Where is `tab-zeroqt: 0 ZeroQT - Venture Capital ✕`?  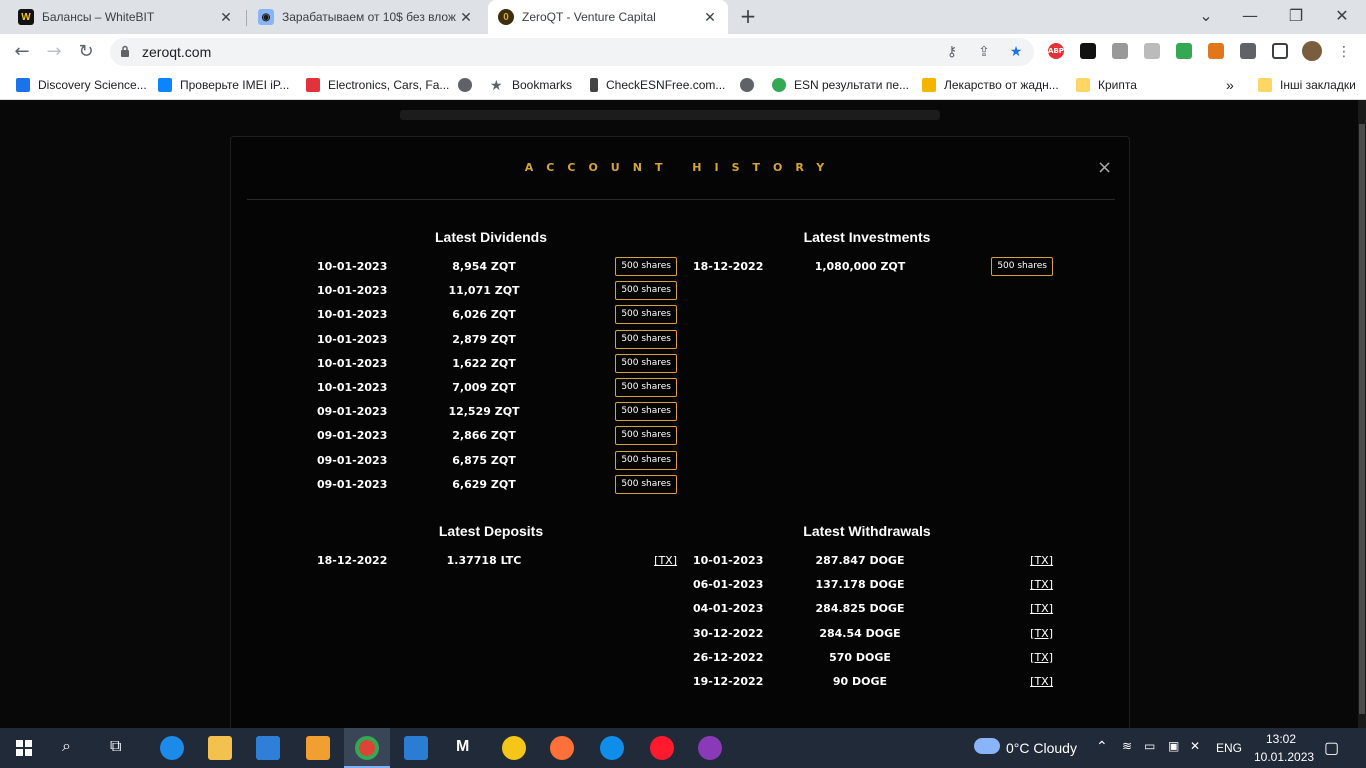 tab-zeroqt: 0 ZeroQT - Venture Capital ✕ is located at coordinates (608, 17).